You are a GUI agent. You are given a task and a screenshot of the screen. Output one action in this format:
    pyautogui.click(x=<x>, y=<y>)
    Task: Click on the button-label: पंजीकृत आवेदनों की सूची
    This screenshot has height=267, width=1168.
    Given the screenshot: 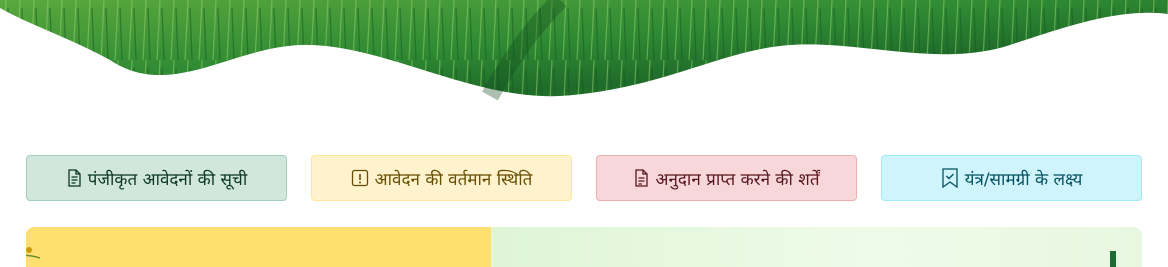 What is the action you would take?
    pyautogui.click(x=167, y=179)
    